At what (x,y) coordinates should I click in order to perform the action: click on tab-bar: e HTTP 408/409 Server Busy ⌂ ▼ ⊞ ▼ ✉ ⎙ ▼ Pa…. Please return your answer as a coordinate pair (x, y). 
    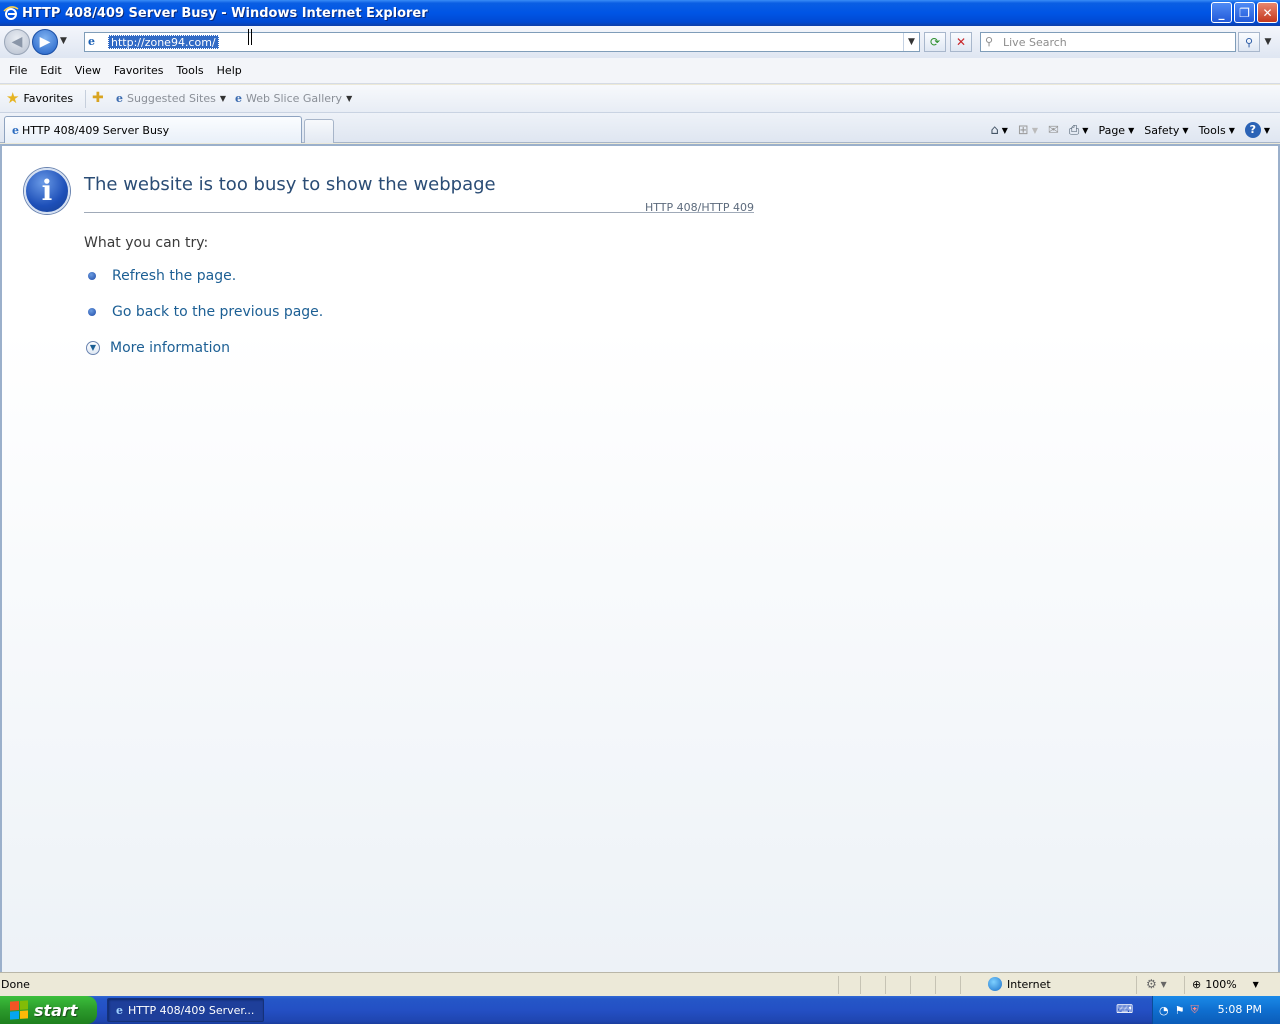
    Looking at the image, I should click on (640, 128).